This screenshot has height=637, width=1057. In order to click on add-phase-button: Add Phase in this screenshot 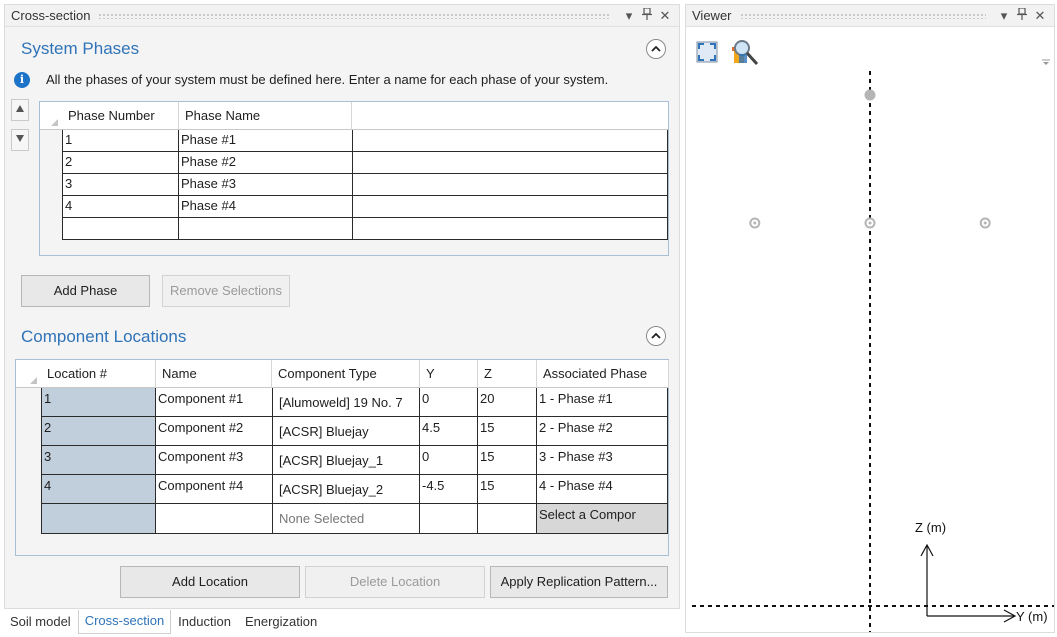, I will do `click(85, 291)`.